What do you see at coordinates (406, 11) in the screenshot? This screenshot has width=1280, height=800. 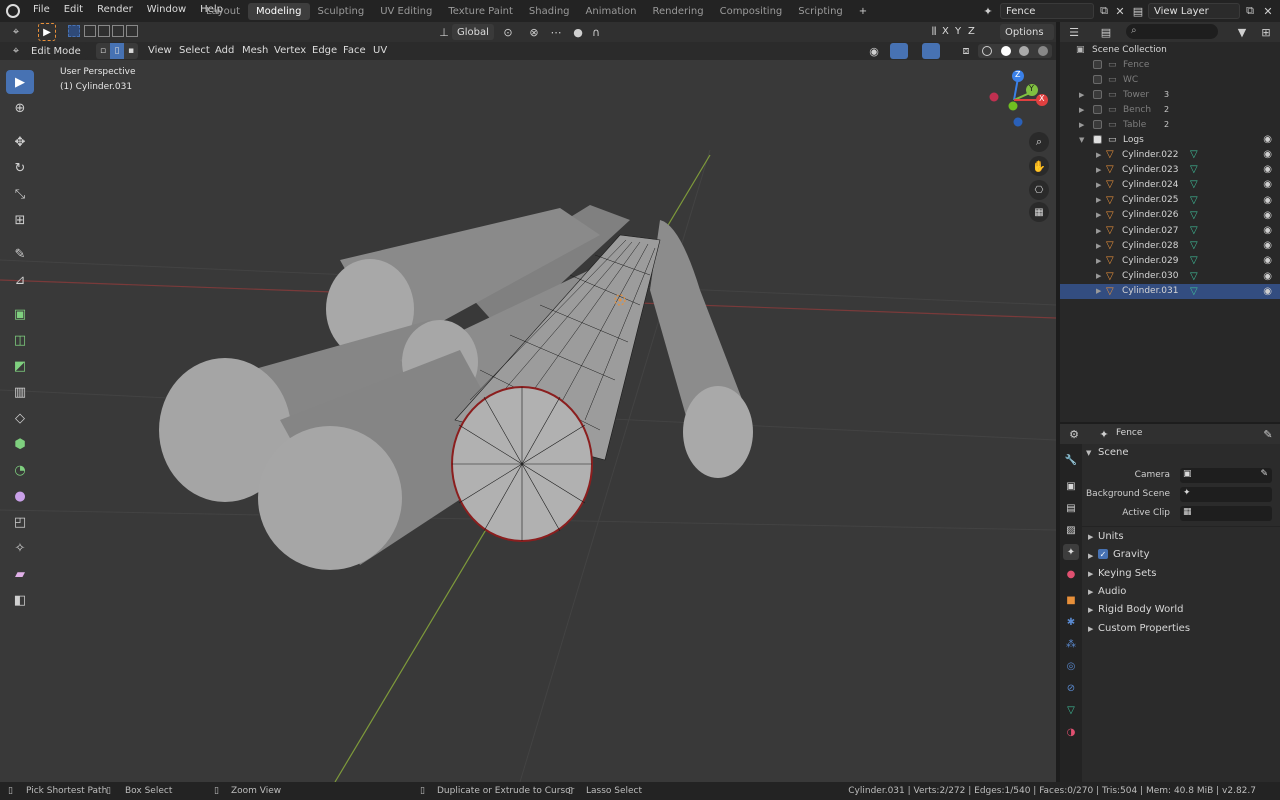 I see `tab-uv-editing: UV Editing` at bounding box center [406, 11].